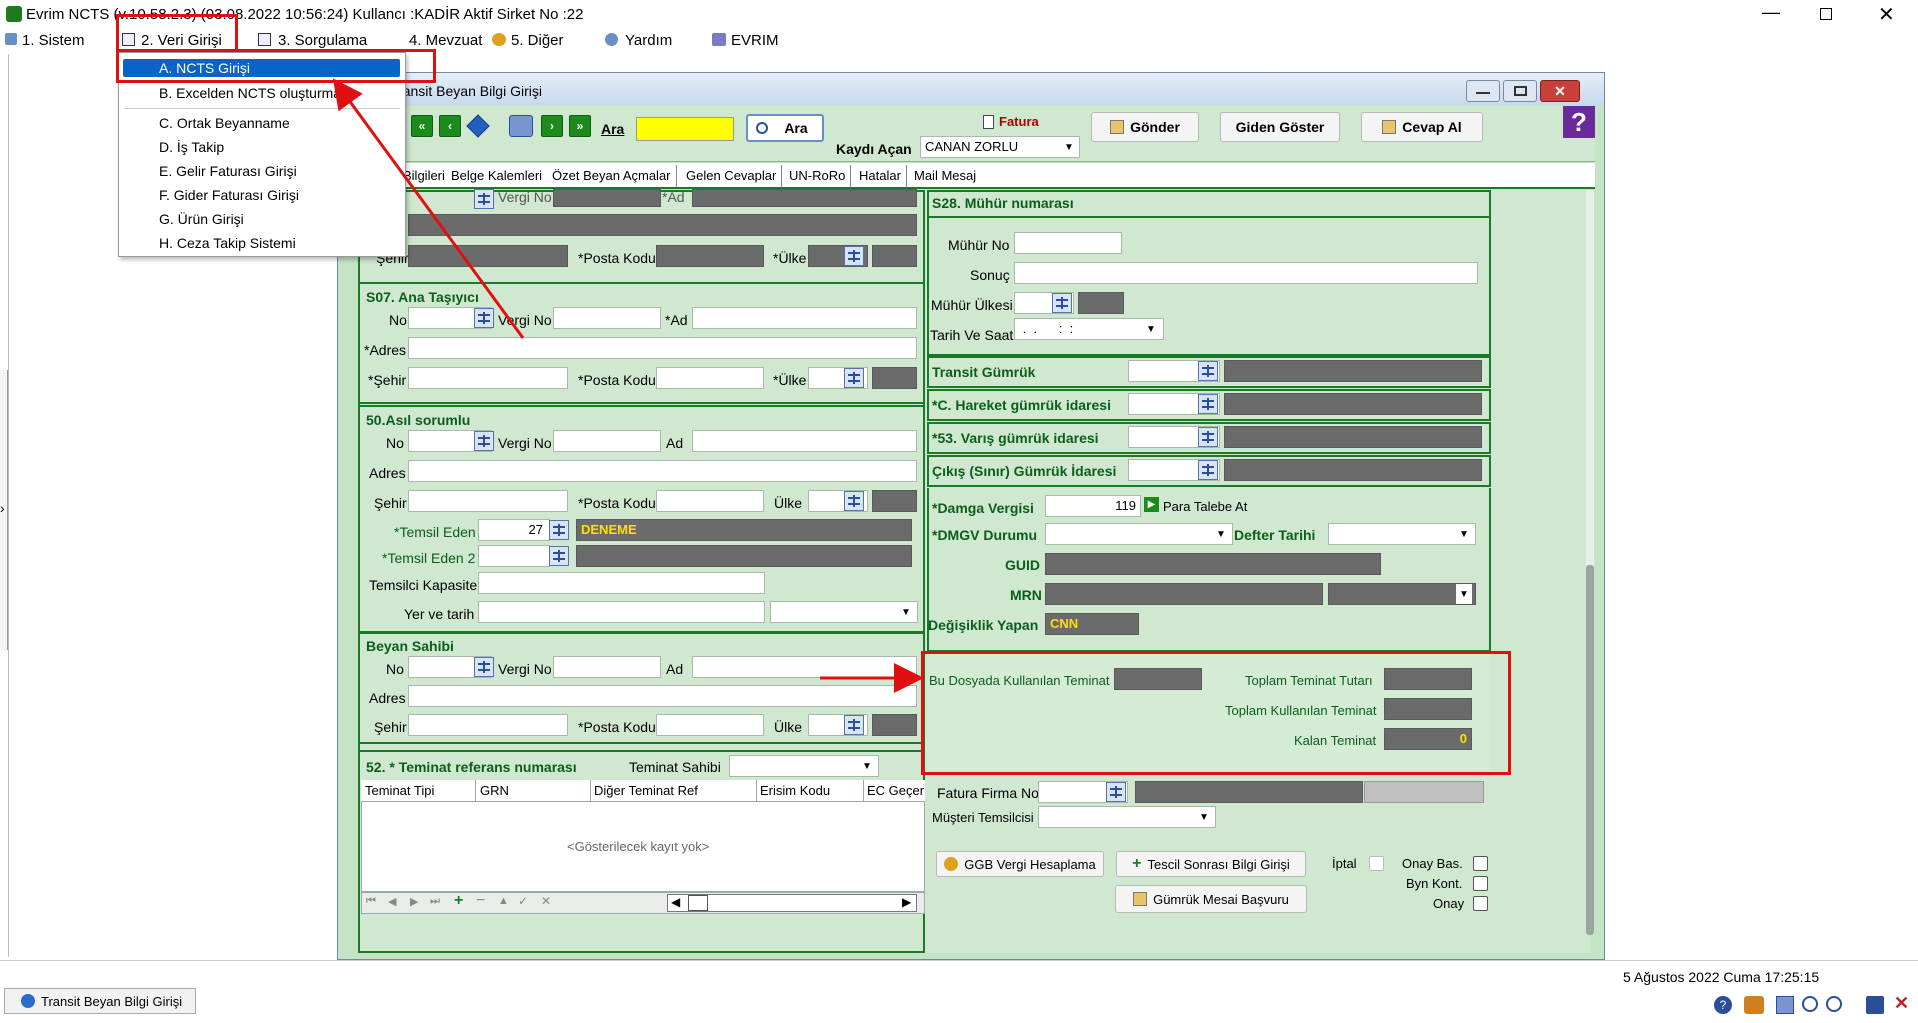 Image resolution: width=1918 pixels, height=1023 pixels. Describe the element at coordinates (28, 1001) in the screenshot. I see `taskbar-app-icon` at that location.